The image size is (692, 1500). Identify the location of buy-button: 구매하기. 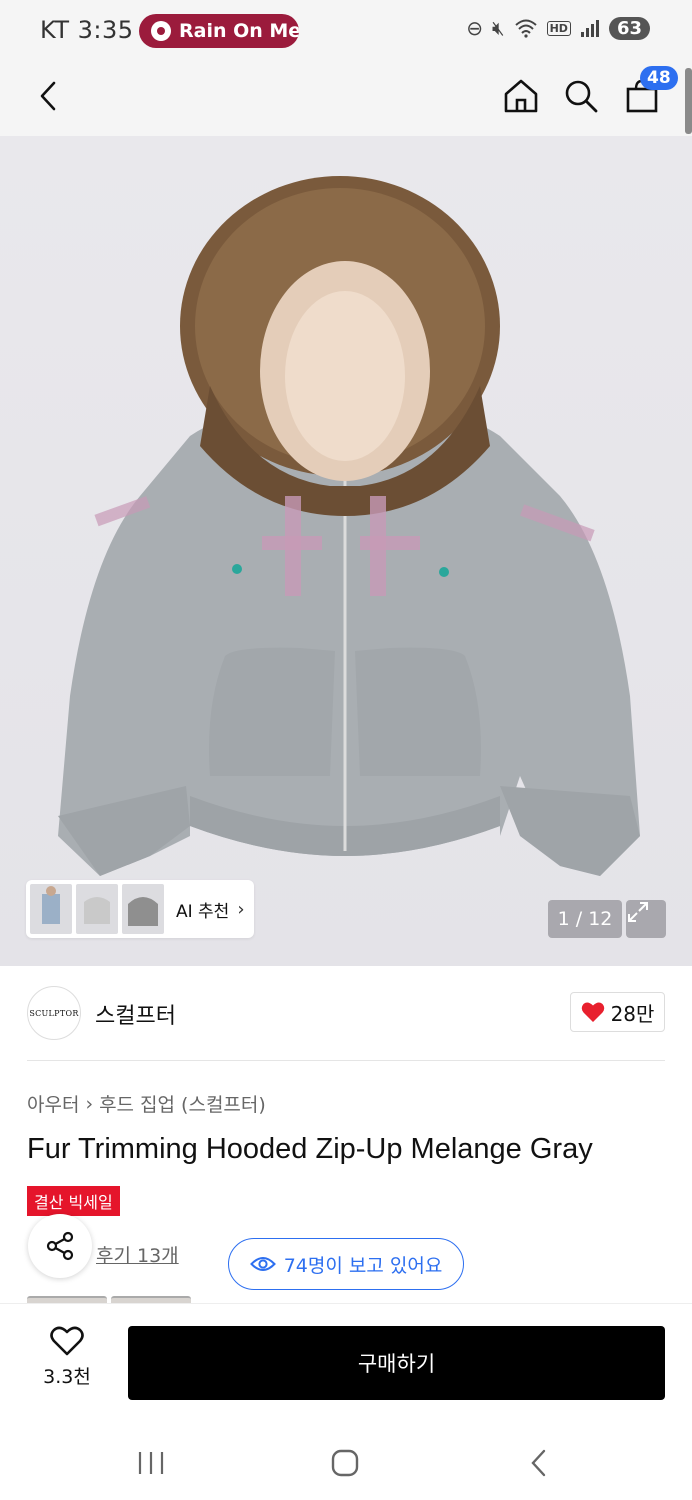
(396, 1363).